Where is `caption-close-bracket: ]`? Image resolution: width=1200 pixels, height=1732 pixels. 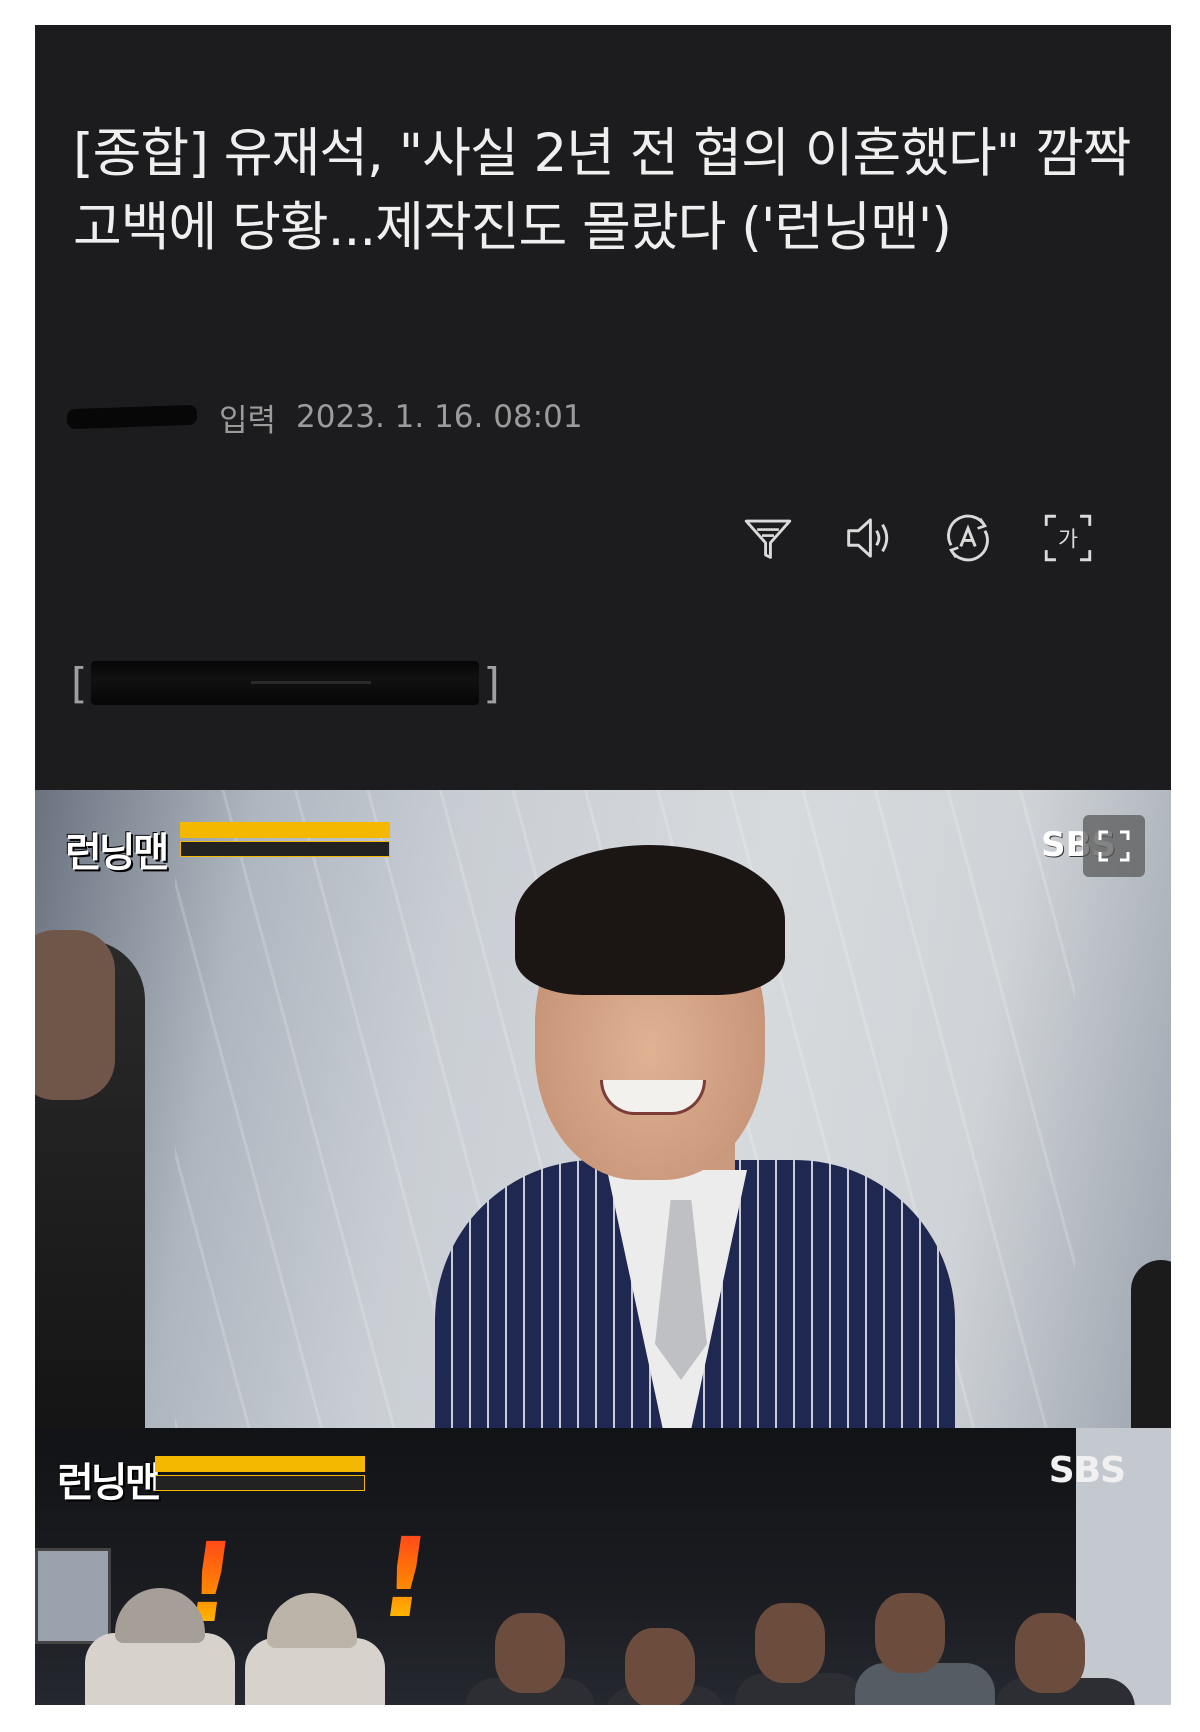 caption-close-bracket: ] is located at coordinates (491, 683).